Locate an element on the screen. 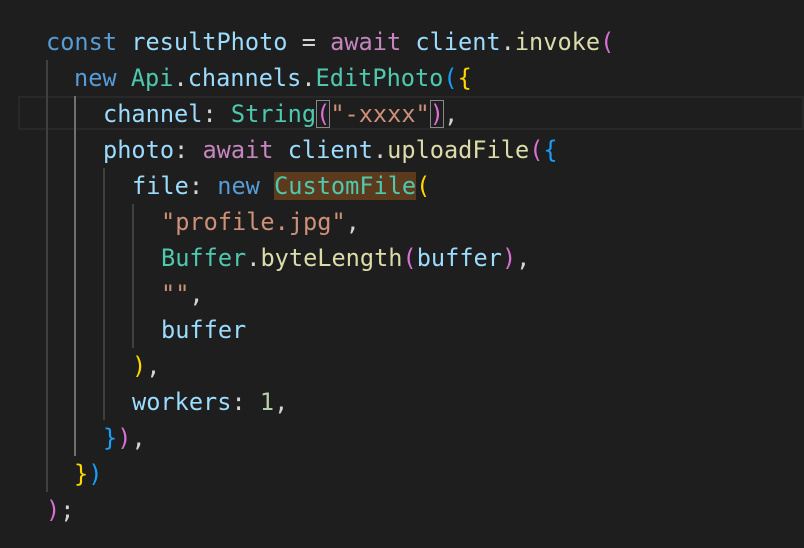 The image size is (804, 548). code-token: channels is located at coordinates (244, 78).